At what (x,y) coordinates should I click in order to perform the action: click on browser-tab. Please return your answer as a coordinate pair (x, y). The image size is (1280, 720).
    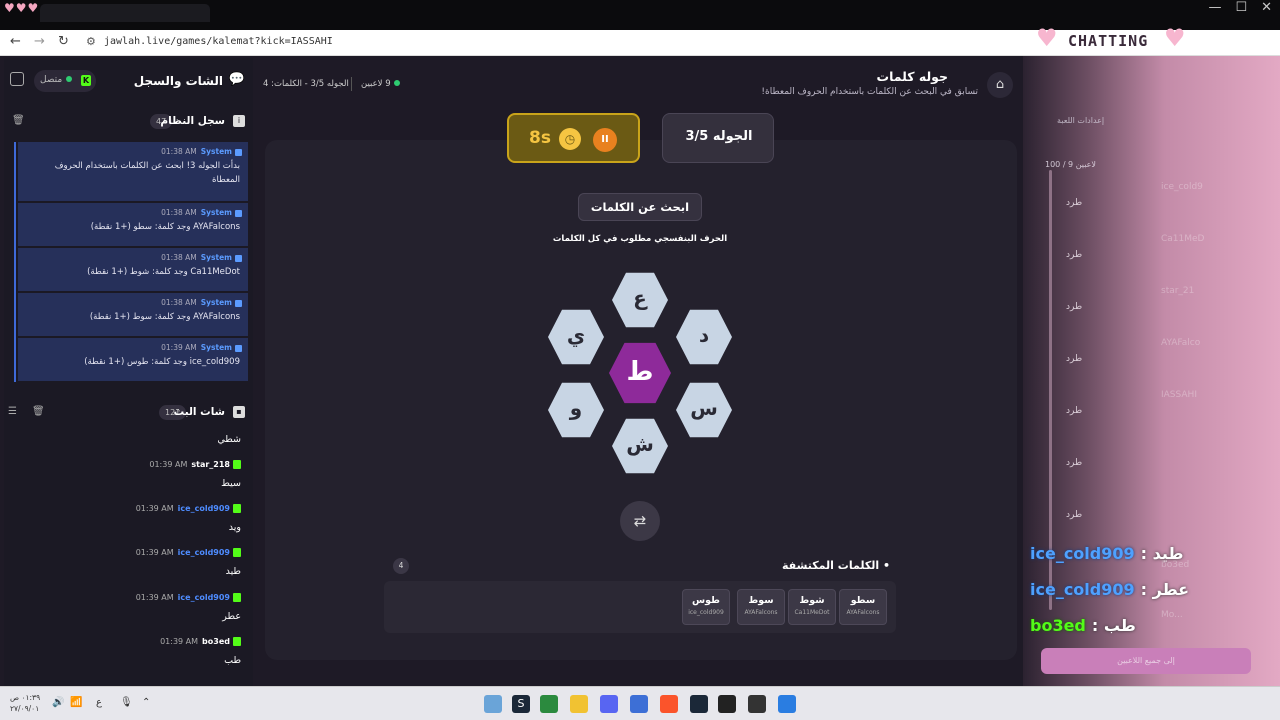
    Looking at the image, I should click on (125, 13).